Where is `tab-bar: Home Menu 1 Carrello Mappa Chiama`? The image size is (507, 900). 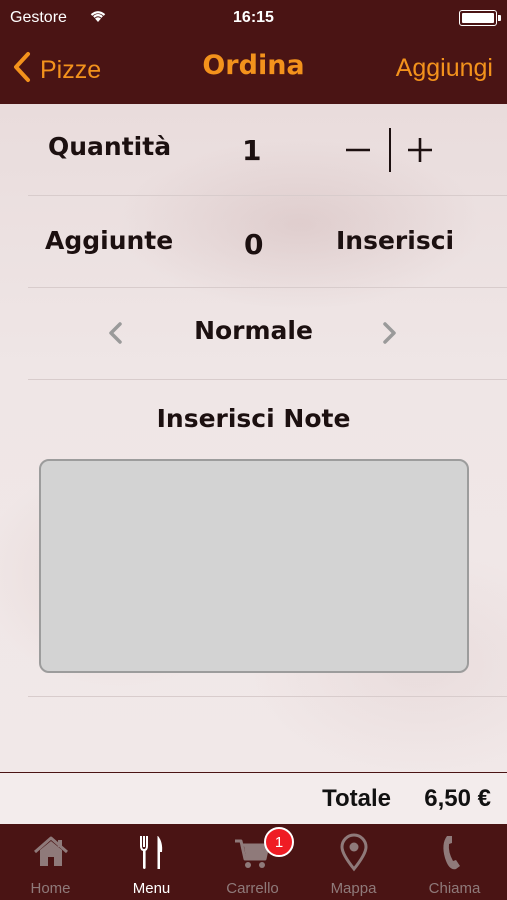
tab-bar: Home Menu 1 Carrello Mappa Chiama is located at coordinates (253, 862).